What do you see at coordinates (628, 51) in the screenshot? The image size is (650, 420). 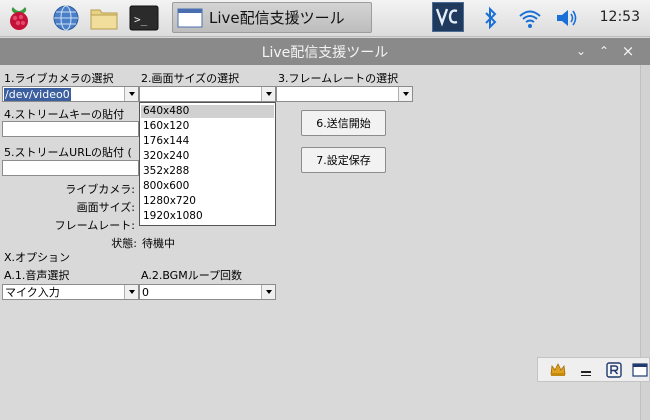 I see `close-button: ×` at bounding box center [628, 51].